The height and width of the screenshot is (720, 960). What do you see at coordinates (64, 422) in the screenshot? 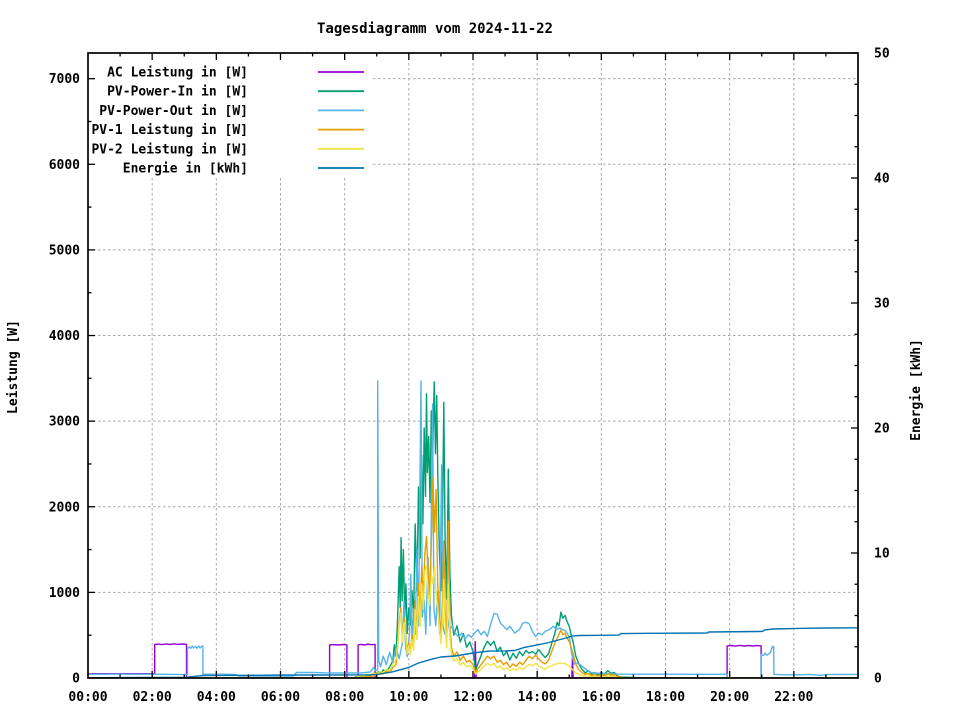
I see `y-left-tick-label: 3000` at bounding box center [64, 422].